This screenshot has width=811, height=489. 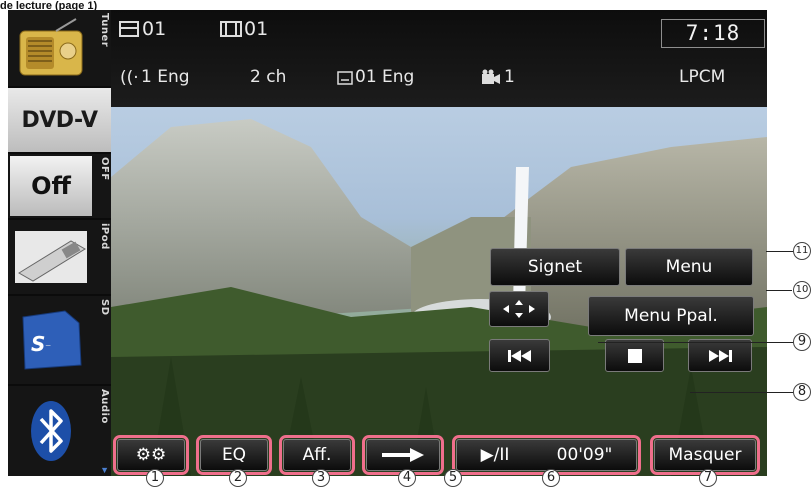 What do you see at coordinates (453, 478) in the screenshot?
I see `callout-5: 5` at bounding box center [453, 478].